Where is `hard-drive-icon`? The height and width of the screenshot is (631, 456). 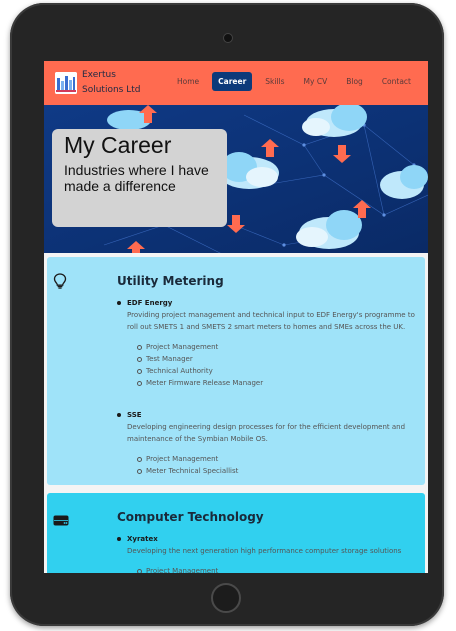
hard-drive-icon is located at coordinates (61, 520).